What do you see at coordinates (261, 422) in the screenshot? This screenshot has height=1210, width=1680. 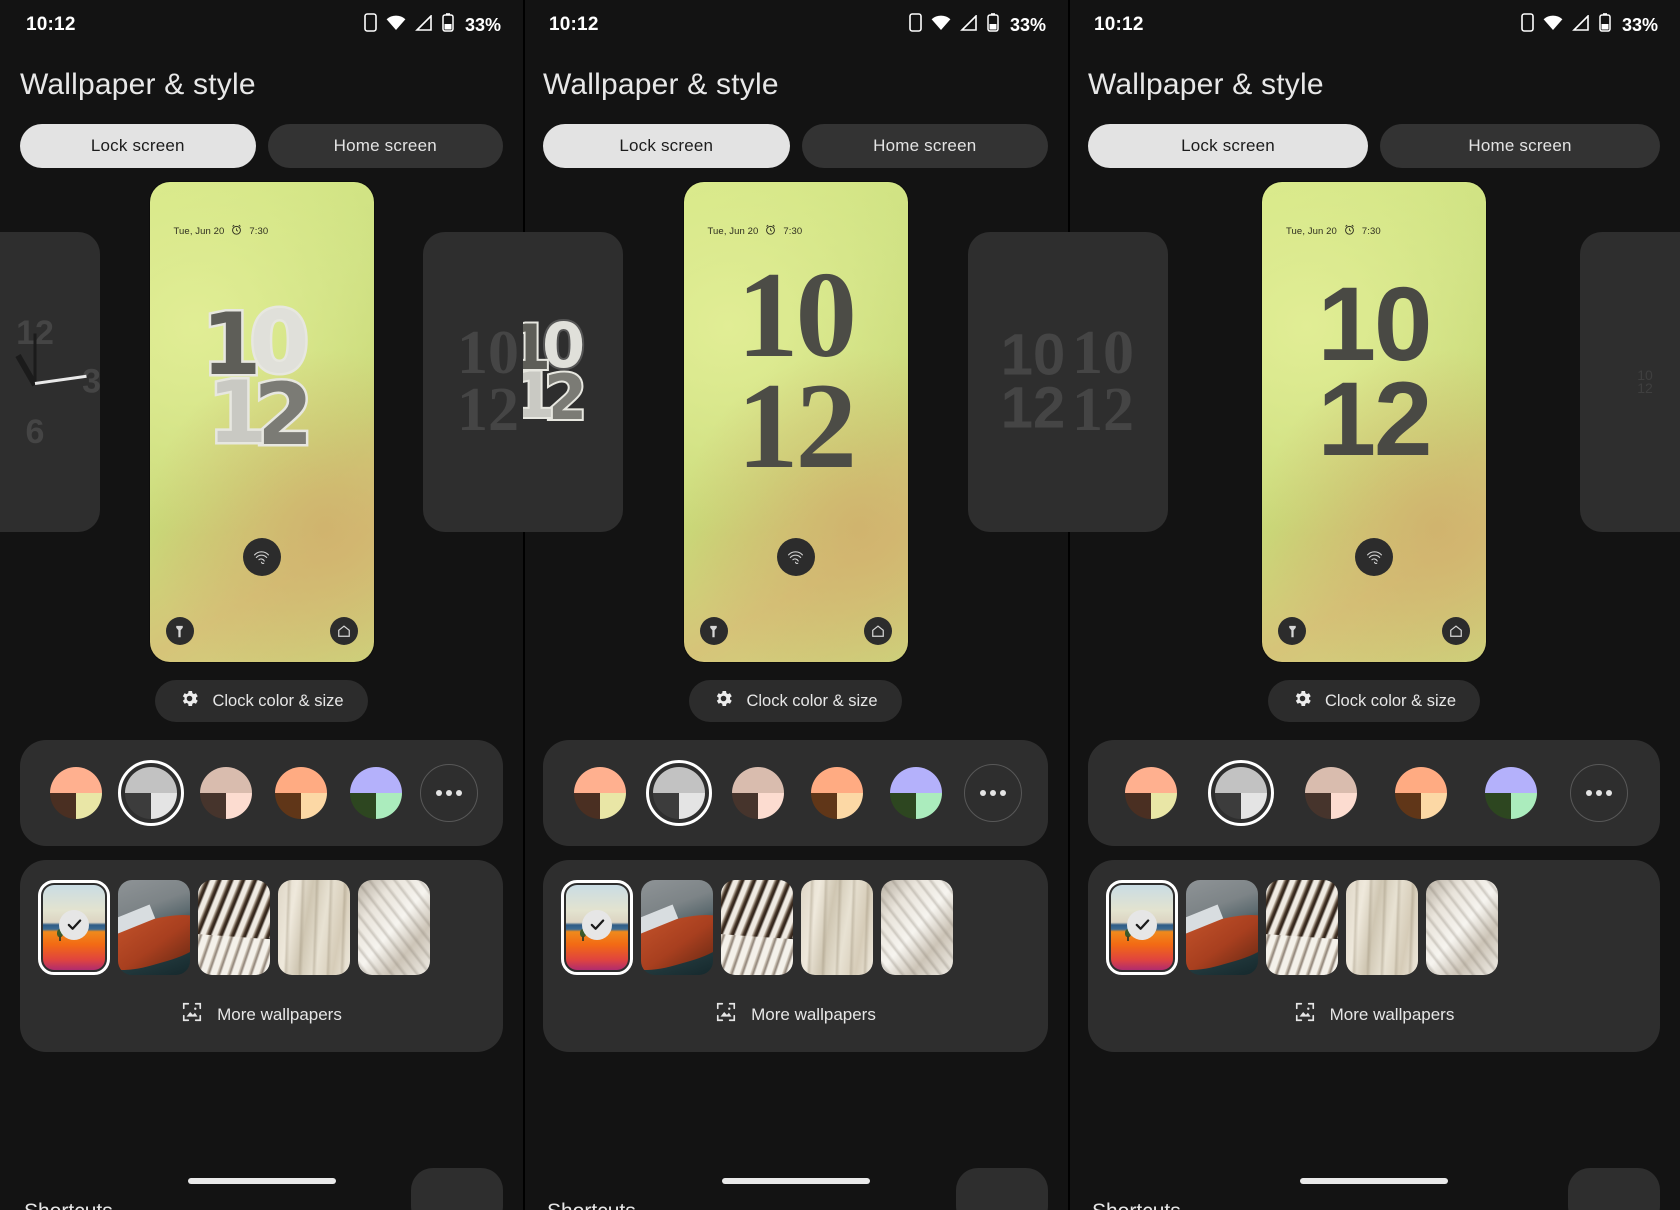 I see `lock-screen-preview: Tue, Jun 20 7:30 1 0 1 2` at bounding box center [261, 422].